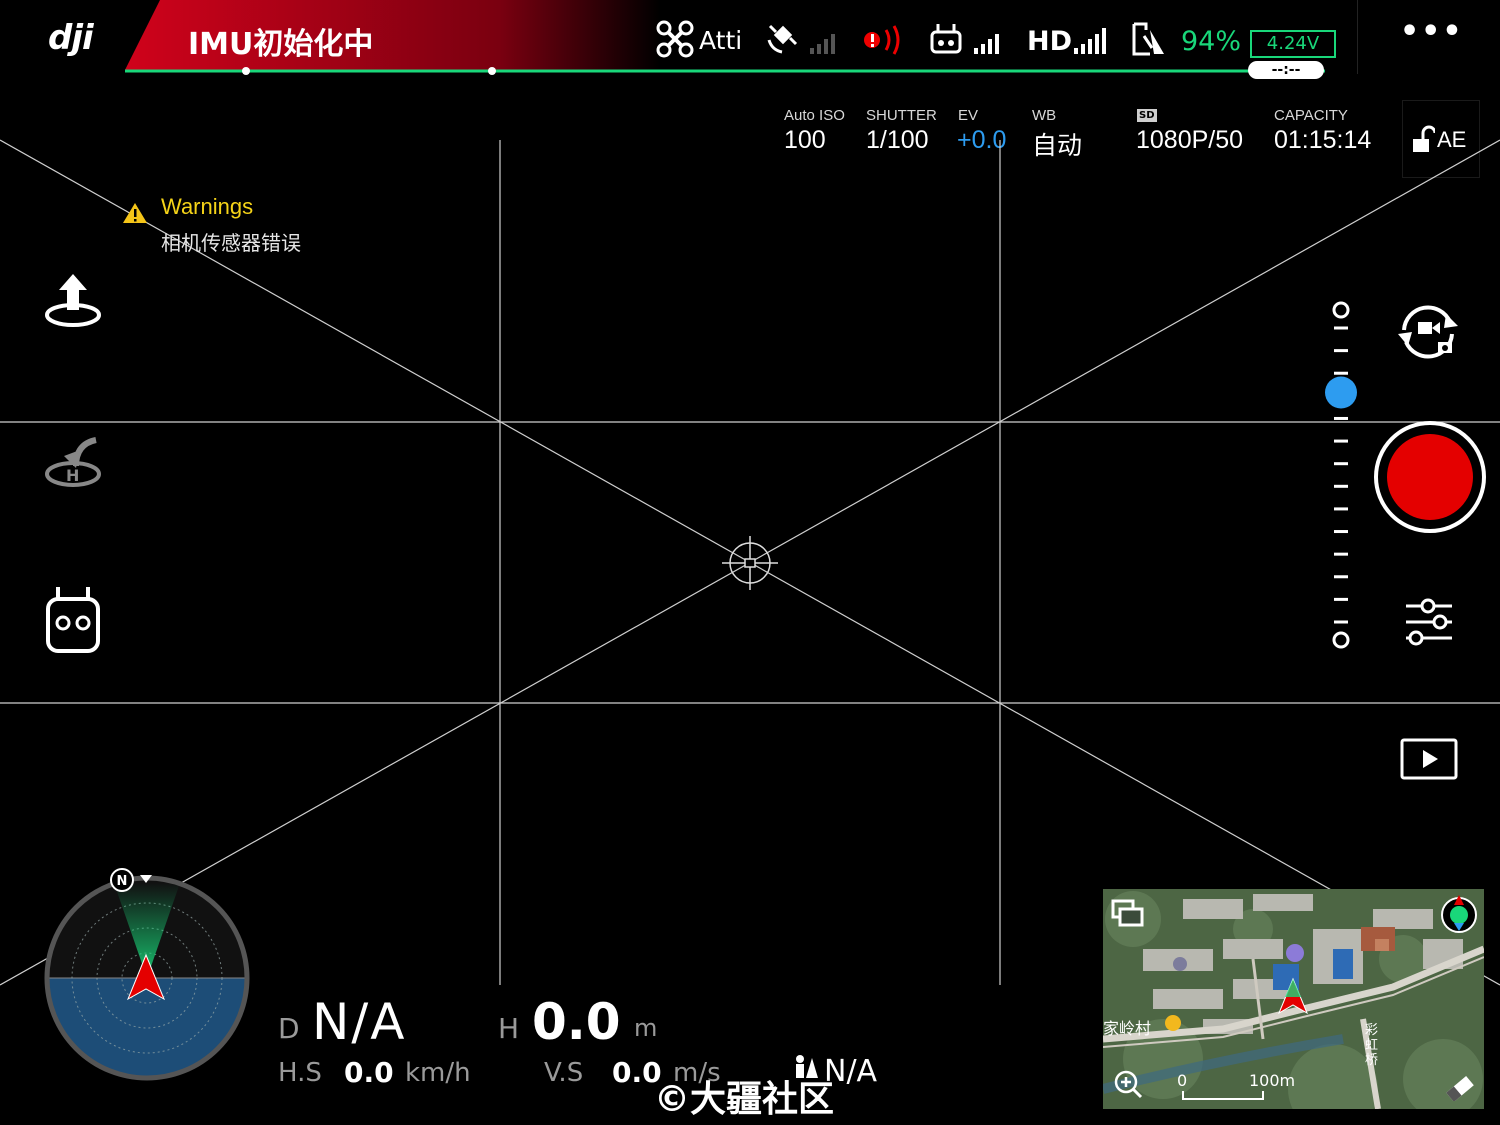 Image resolution: width=1500 pixels, height=1125 pixels. I want to click on photo-video-switch-icon, so click(1429, 330).